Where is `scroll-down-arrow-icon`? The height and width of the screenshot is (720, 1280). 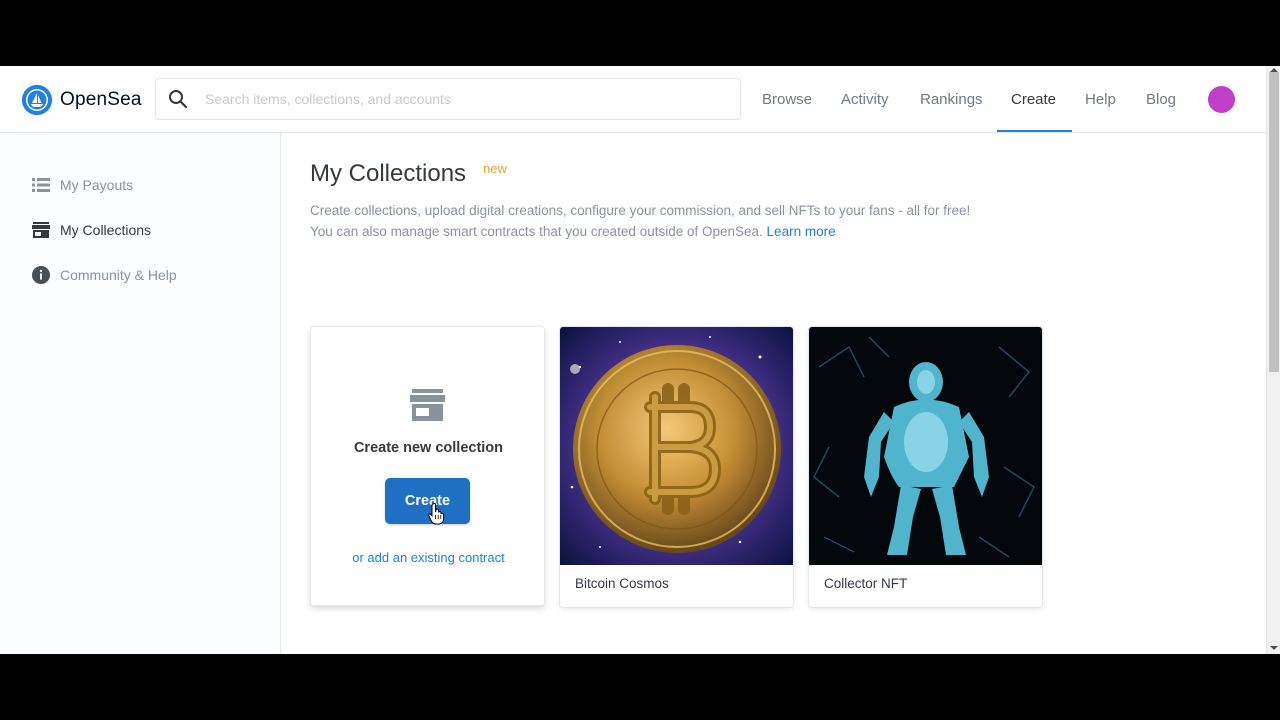 scroll-down-arrow-icon is located at coordinates (1274, 648).